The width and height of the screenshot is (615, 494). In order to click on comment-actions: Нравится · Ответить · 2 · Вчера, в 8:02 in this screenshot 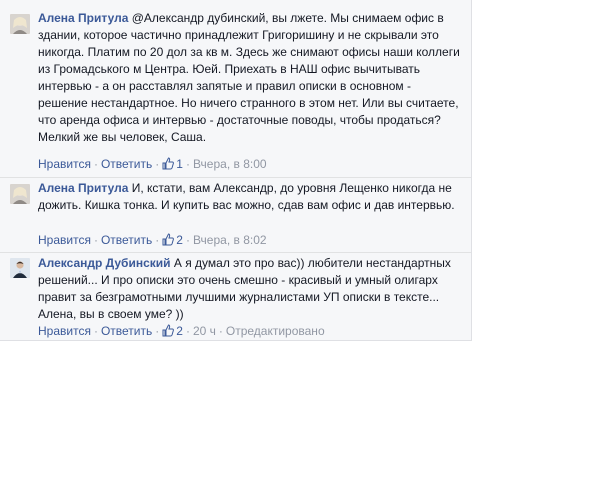, I will do `click(152, 240)`.